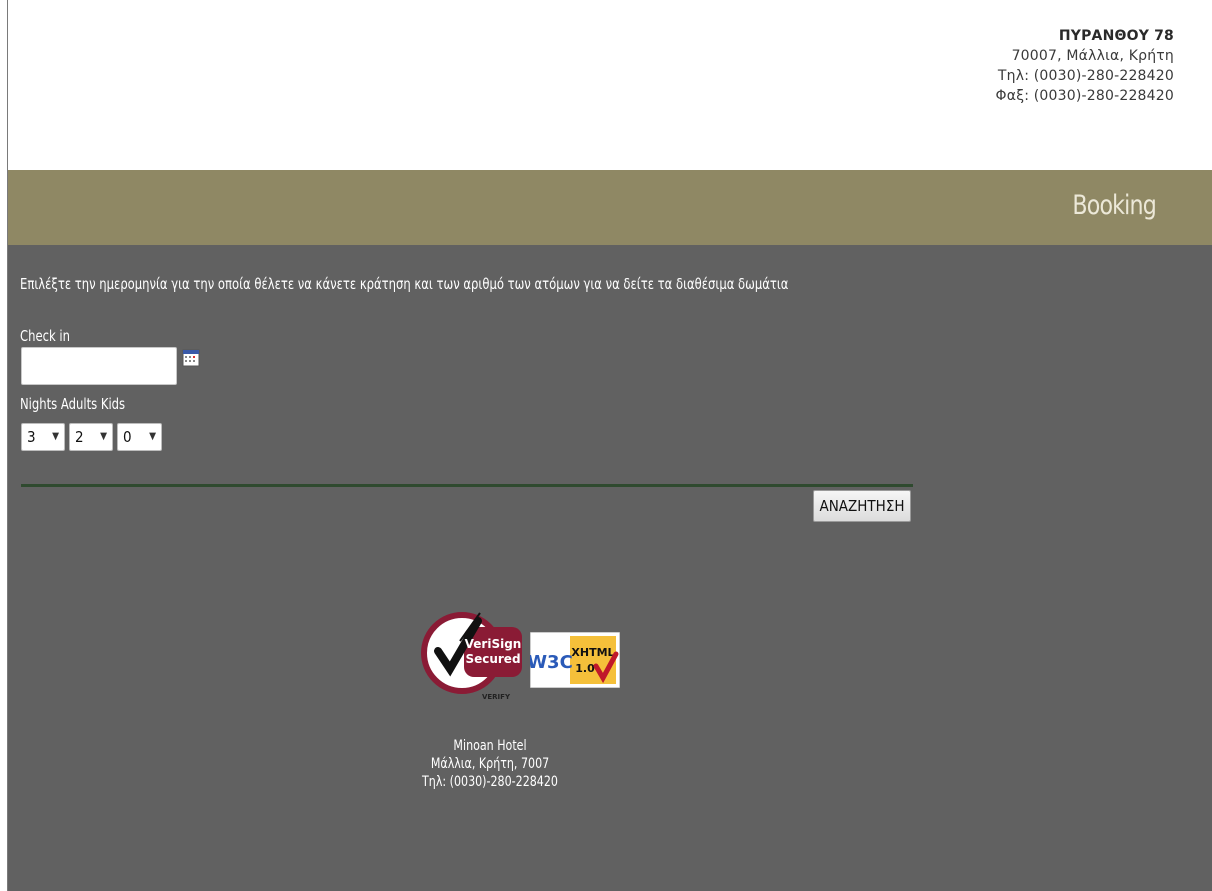 Image resolution: width=1212 pixels, height=891 pixels. I want to click on xhtml-version: 1.0, so click(585, 668).